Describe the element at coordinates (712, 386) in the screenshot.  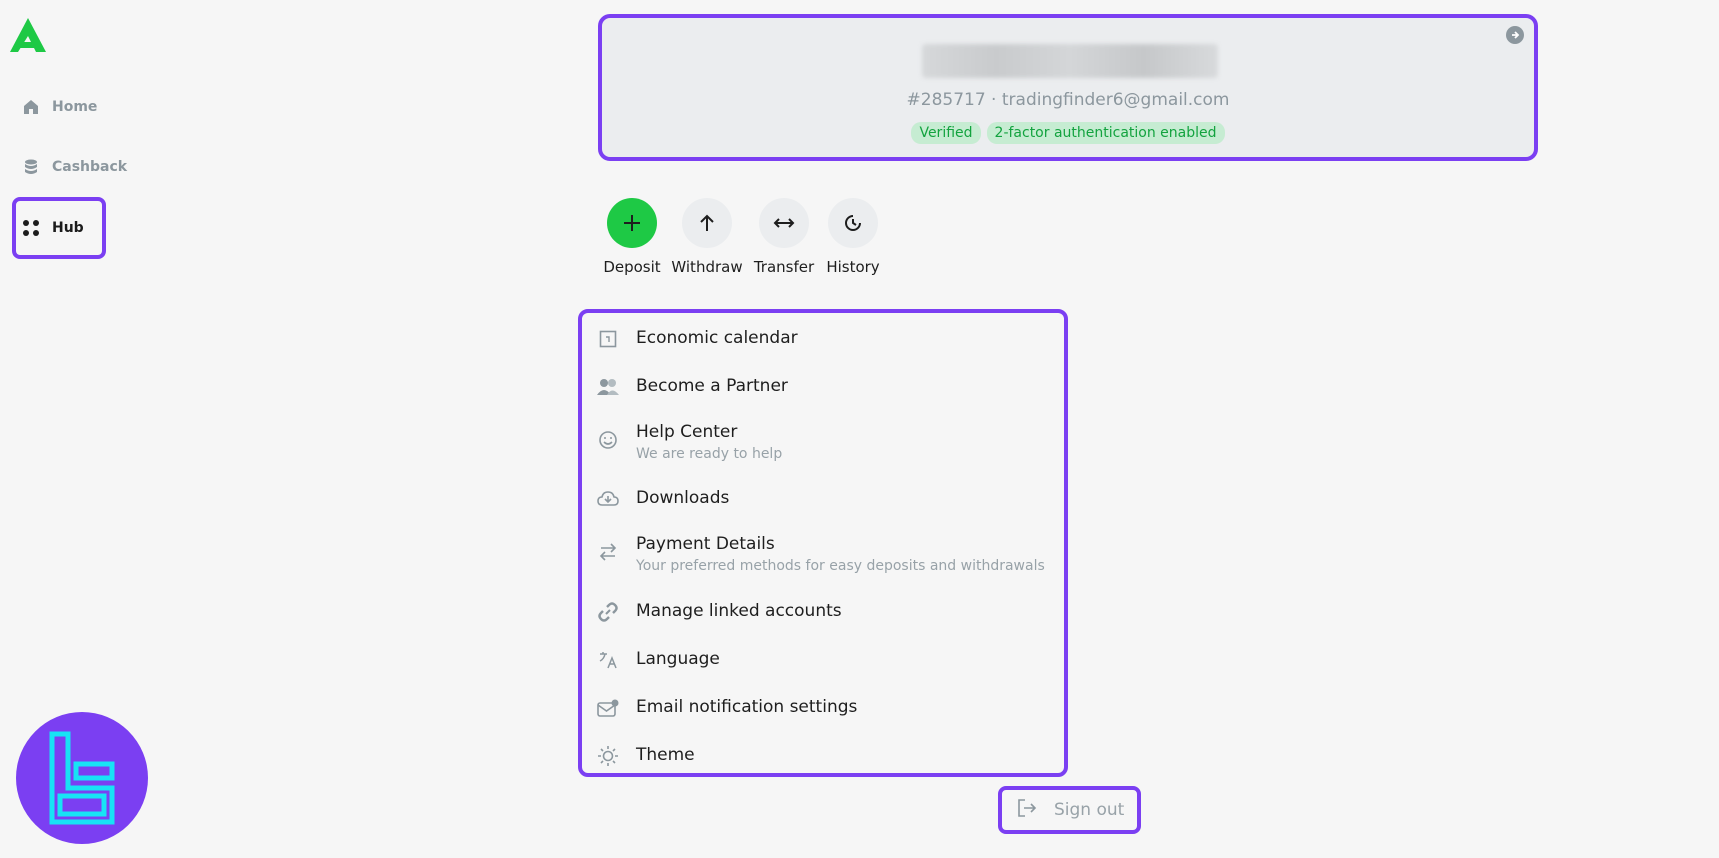
I see `menu-item-label: Become a Partner` at that location.